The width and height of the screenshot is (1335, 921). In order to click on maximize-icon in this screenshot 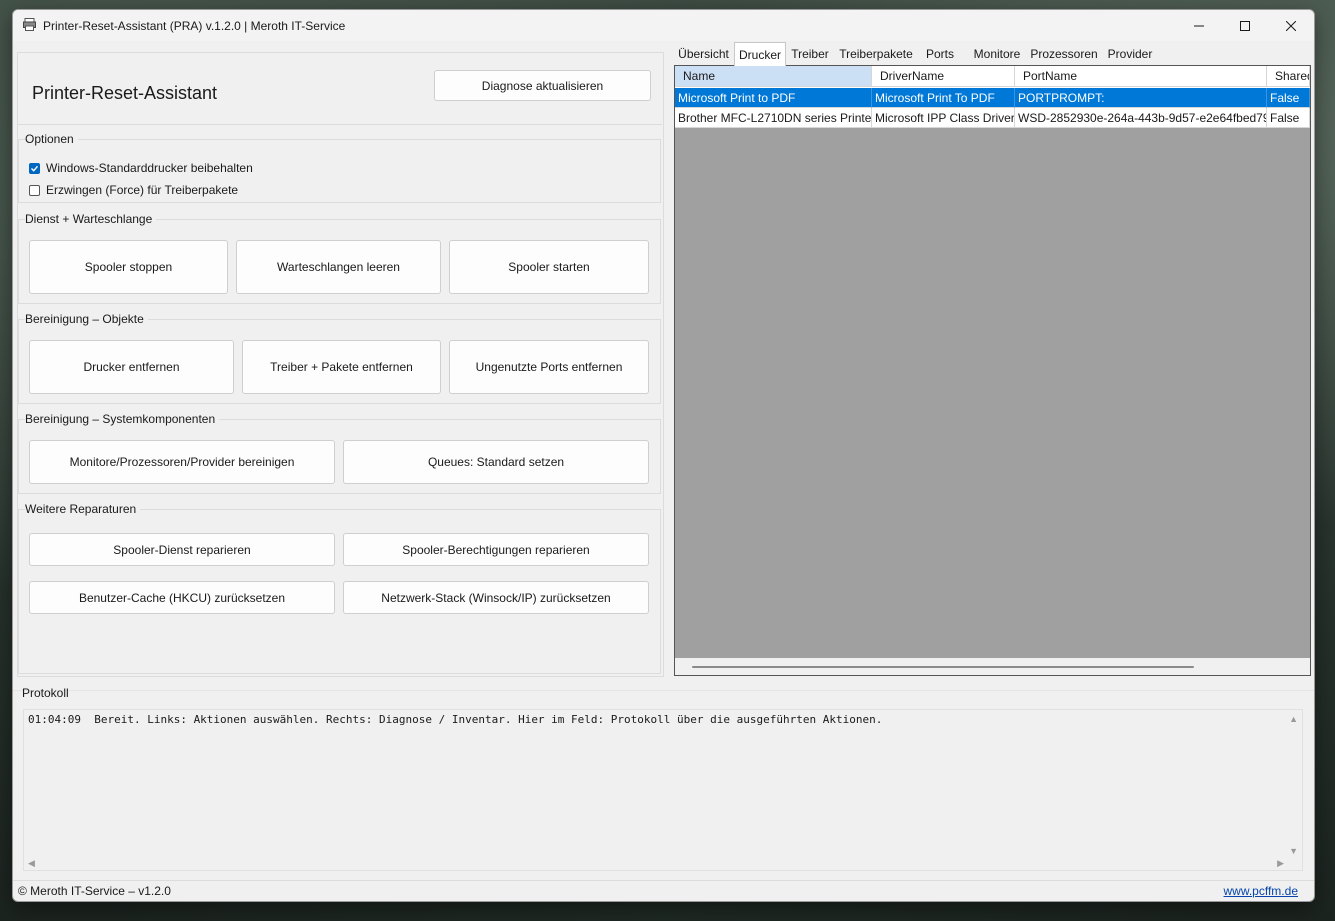, I will do `click(1245, 25)`.